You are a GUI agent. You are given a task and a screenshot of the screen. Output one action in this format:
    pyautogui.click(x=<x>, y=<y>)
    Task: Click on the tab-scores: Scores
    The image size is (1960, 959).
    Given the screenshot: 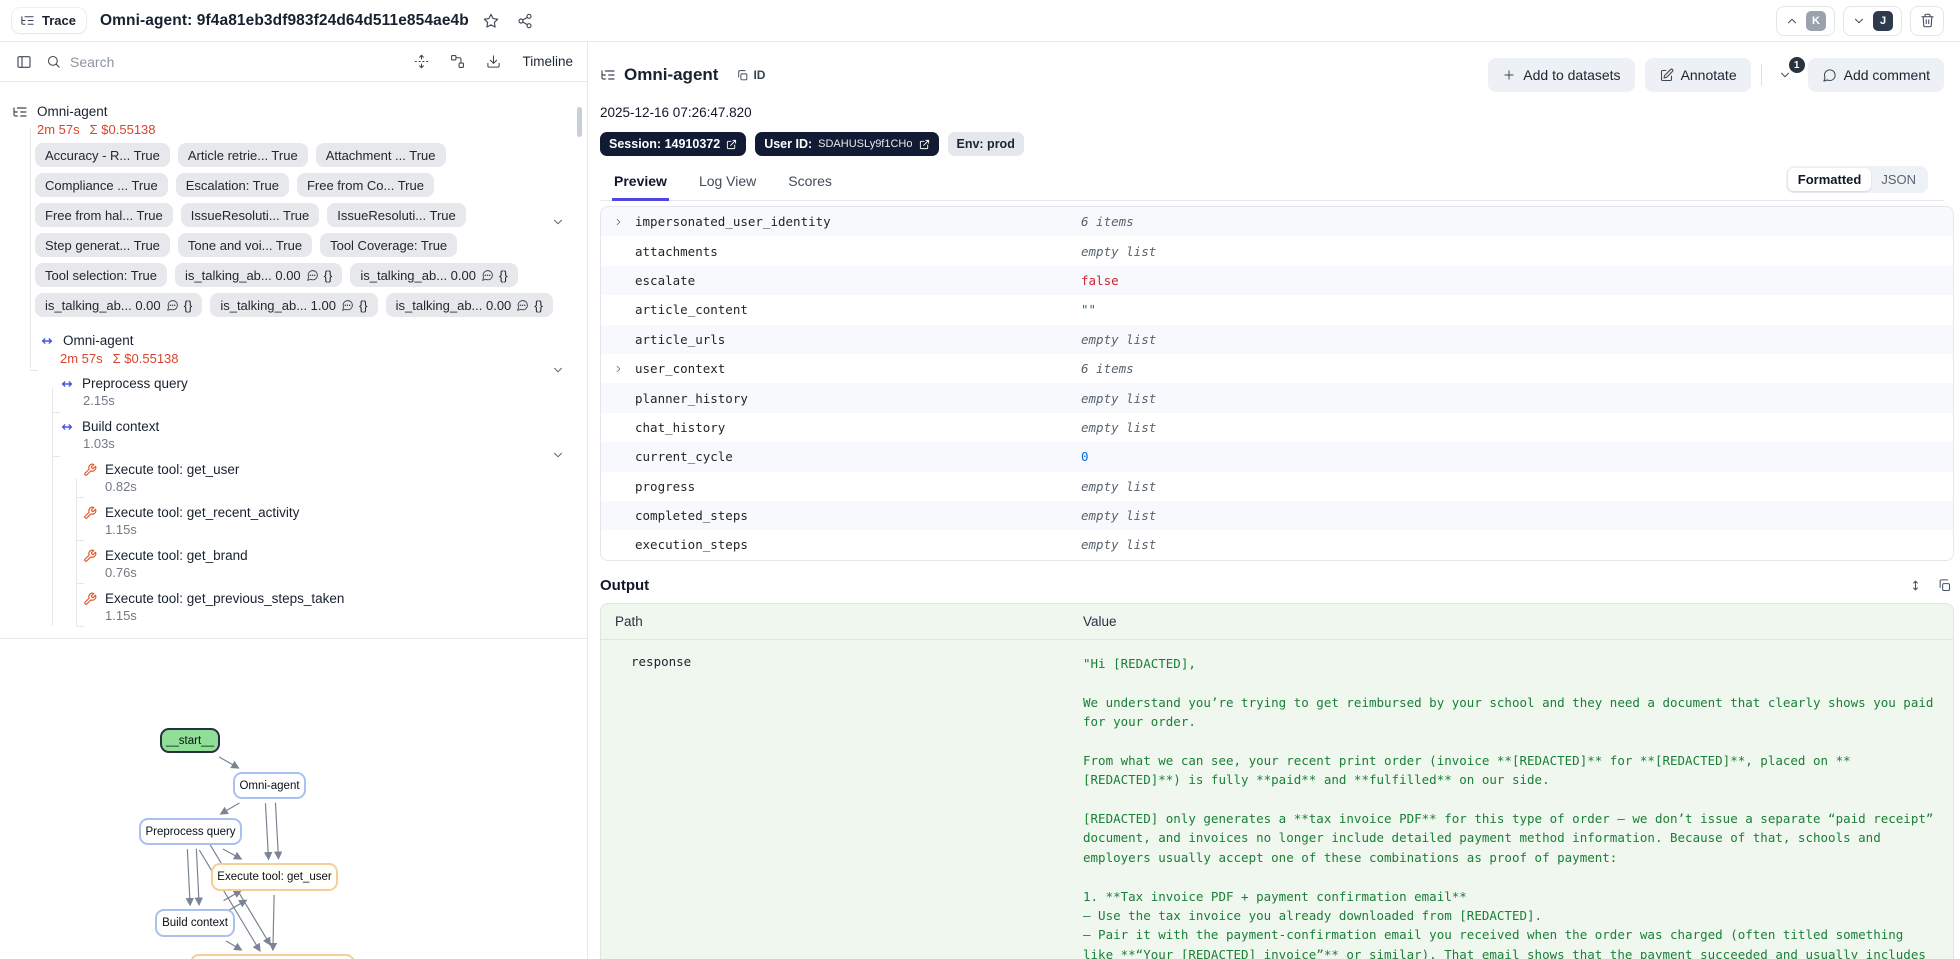 What is the action you would take?
    pyautogui.click(x=810, y=183)
    